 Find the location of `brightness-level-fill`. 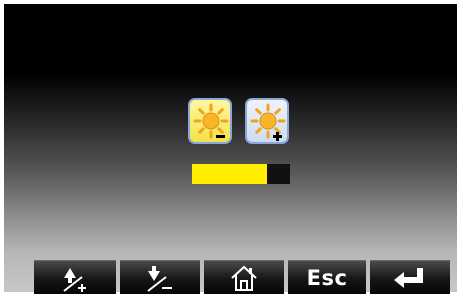

brightness-level-fill is located at coordinates (230, 174).